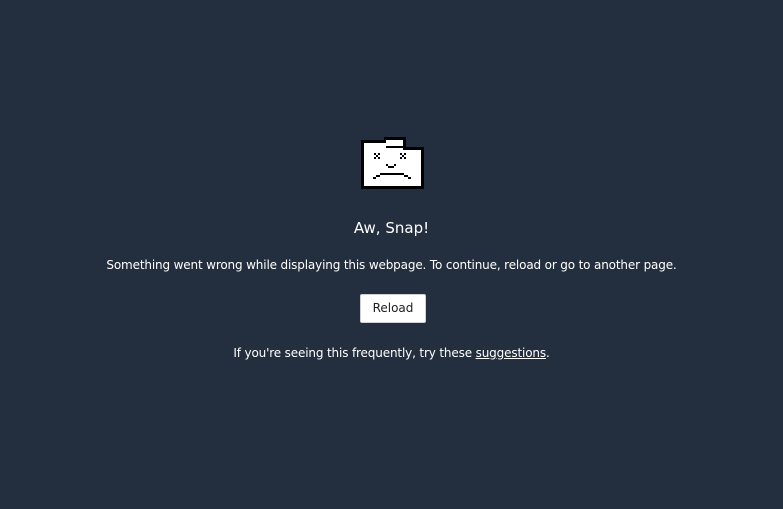 The width and height of the screenshot is (783, 509). Describe the element at coordinates (511, 353) in the screenshot. I see `suggestions-link: suggestions` at that location.